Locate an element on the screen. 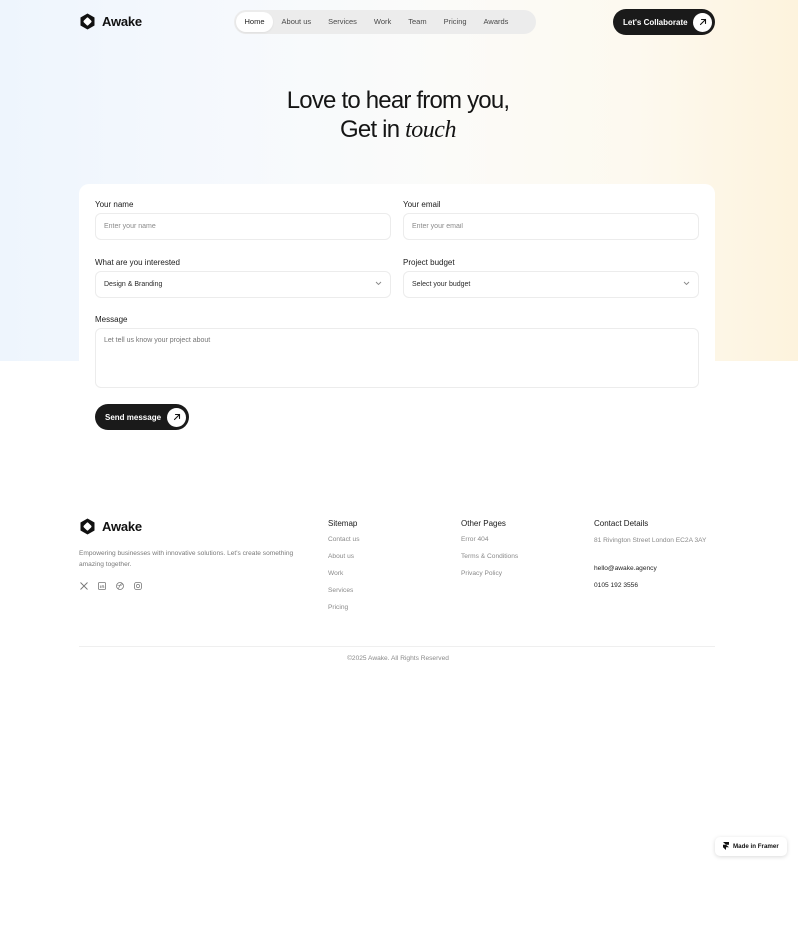 The width and height of the screenshot is (798, 950). title-italic: touch is located at coordinates (430, 130).